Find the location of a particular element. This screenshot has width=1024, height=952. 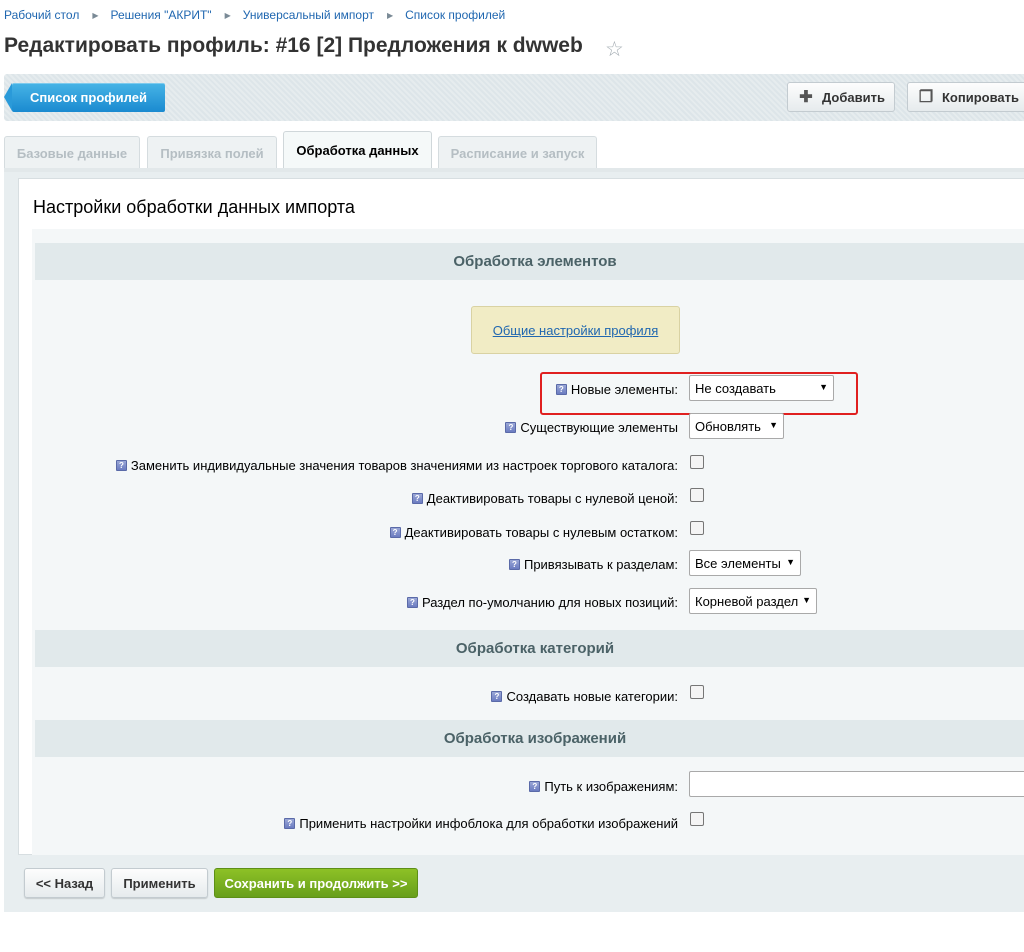

create-categories-text: Создавать новые категории: is located at coordinates (592, 696).